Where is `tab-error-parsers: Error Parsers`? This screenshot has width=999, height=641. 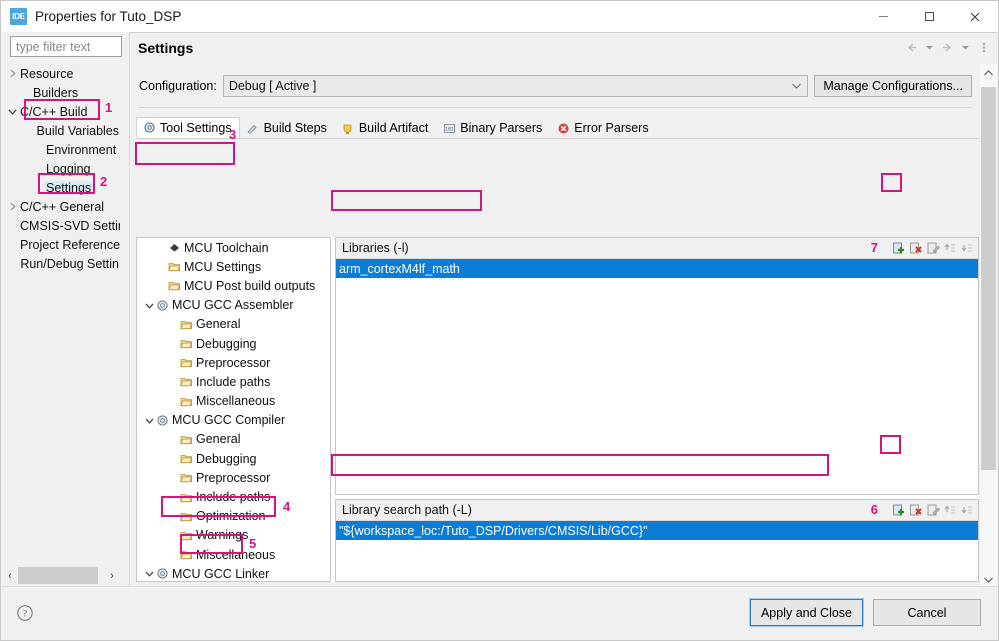
tab-error-parsers: Error Parsers is located at coordinates (603, 127).